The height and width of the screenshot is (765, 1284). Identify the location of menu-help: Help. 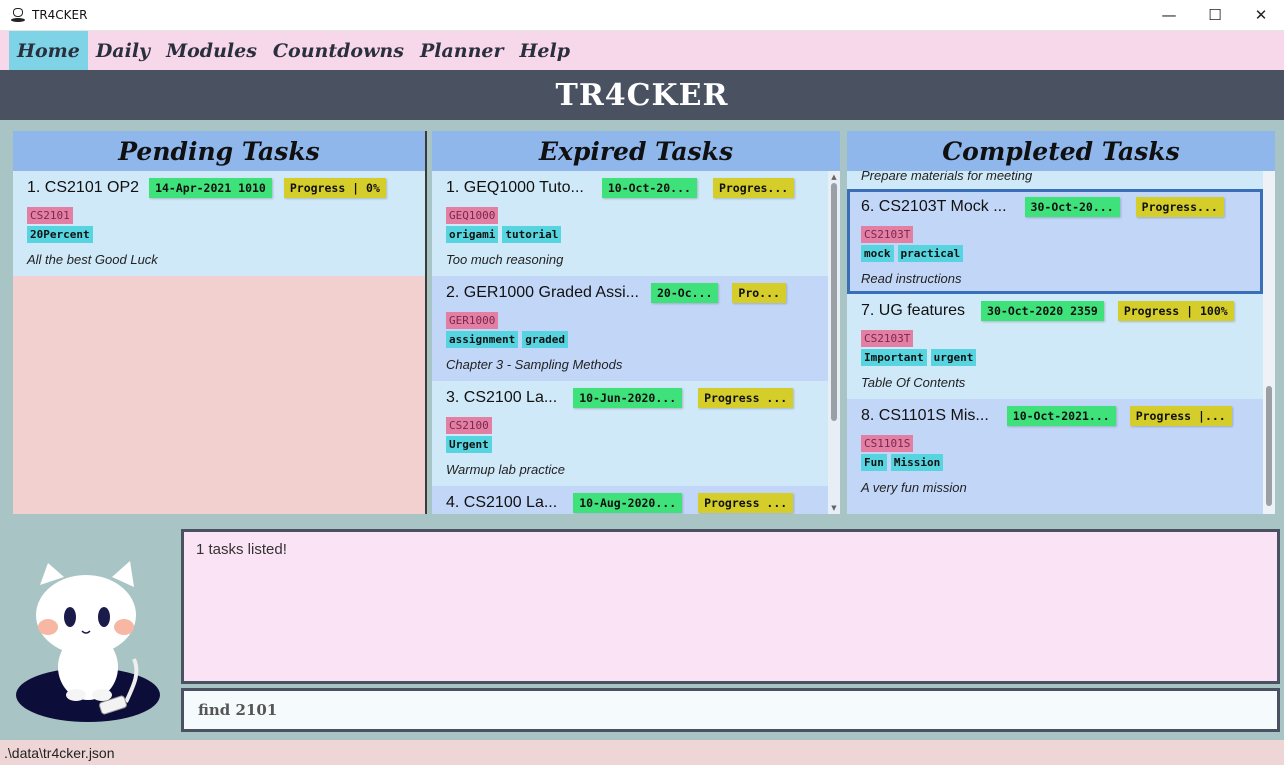
(544, 50).